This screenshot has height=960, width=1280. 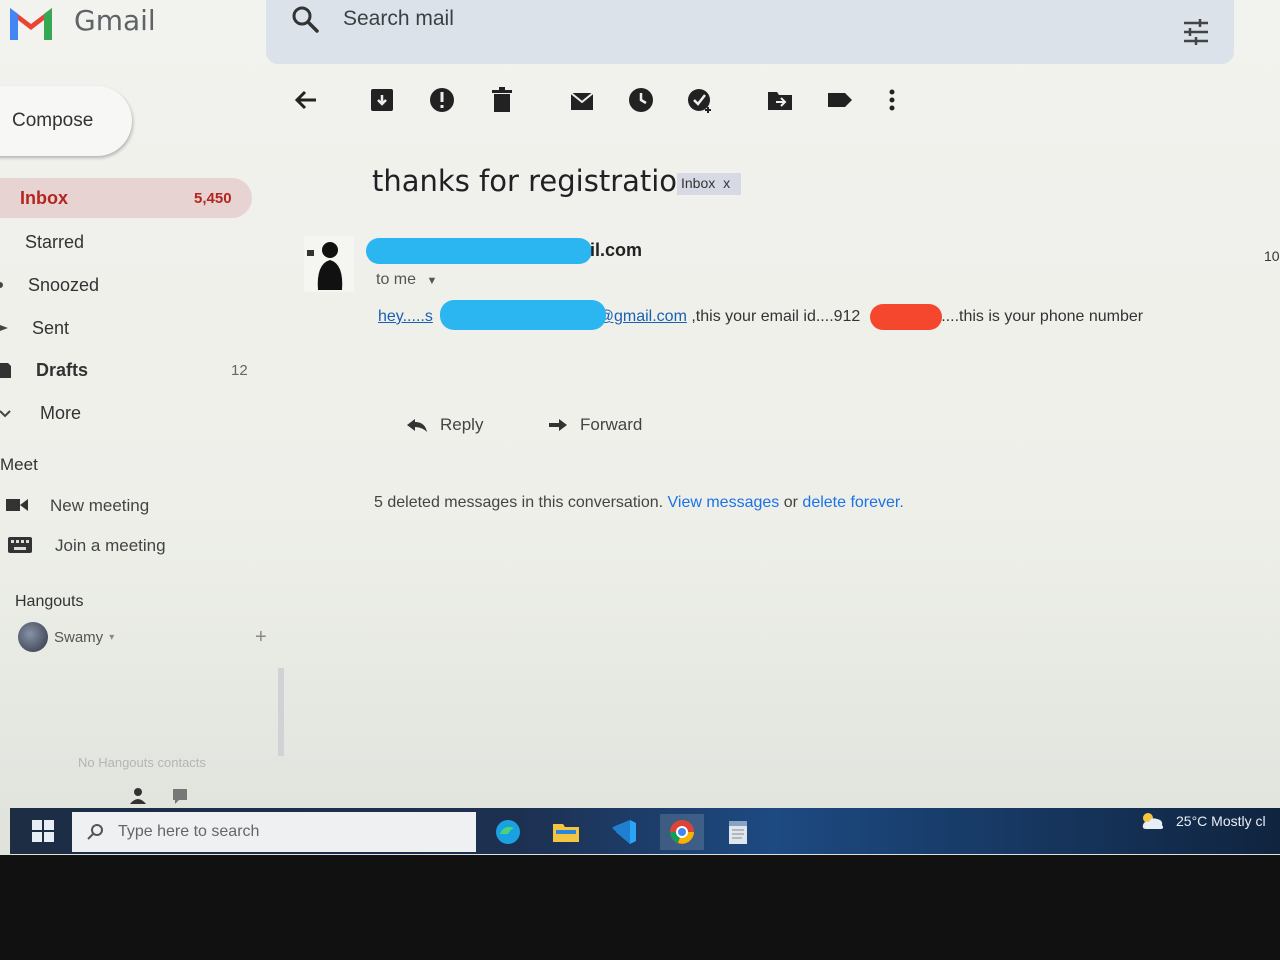 What do you see at coordinates (682, 832) in the screenshot?
I see `chrome-icon` at bounding box center [682, 832].